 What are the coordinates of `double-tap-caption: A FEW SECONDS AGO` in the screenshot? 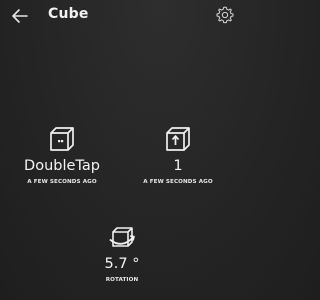 It's located at (62, 182).